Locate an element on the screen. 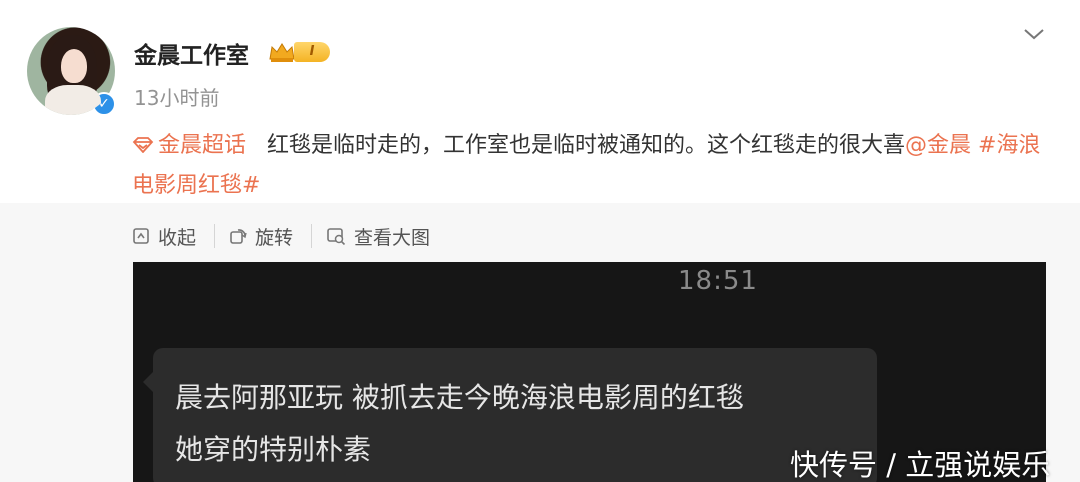  level-badge: I is located at coordinates (312, 52).